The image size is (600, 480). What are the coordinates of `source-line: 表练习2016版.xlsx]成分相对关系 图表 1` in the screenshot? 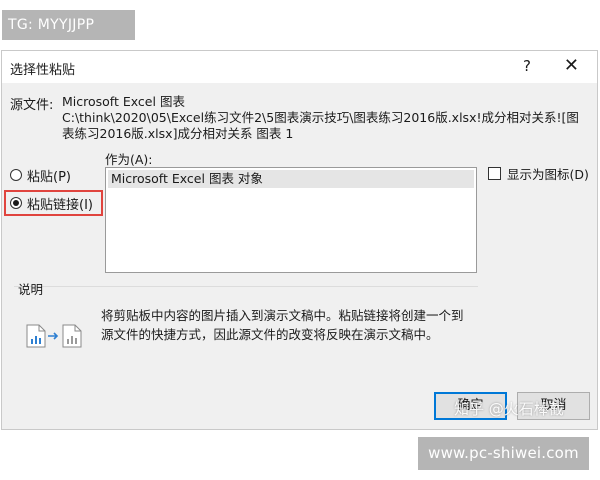 It's located at (178, 133).